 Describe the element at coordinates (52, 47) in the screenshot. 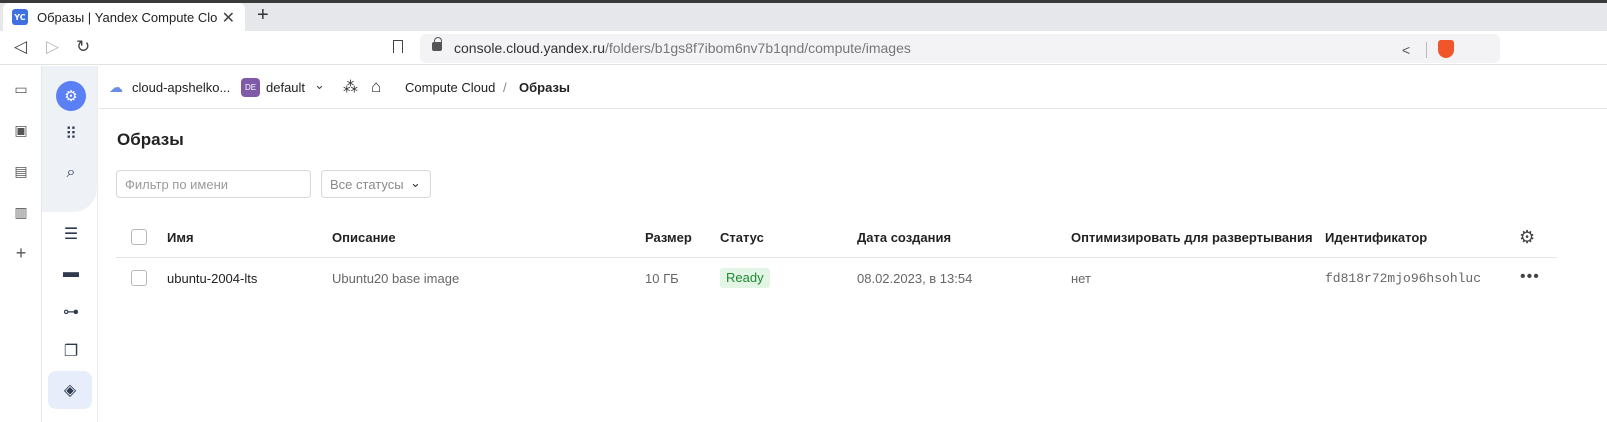

I see `forward-icon: ▷` at that location.